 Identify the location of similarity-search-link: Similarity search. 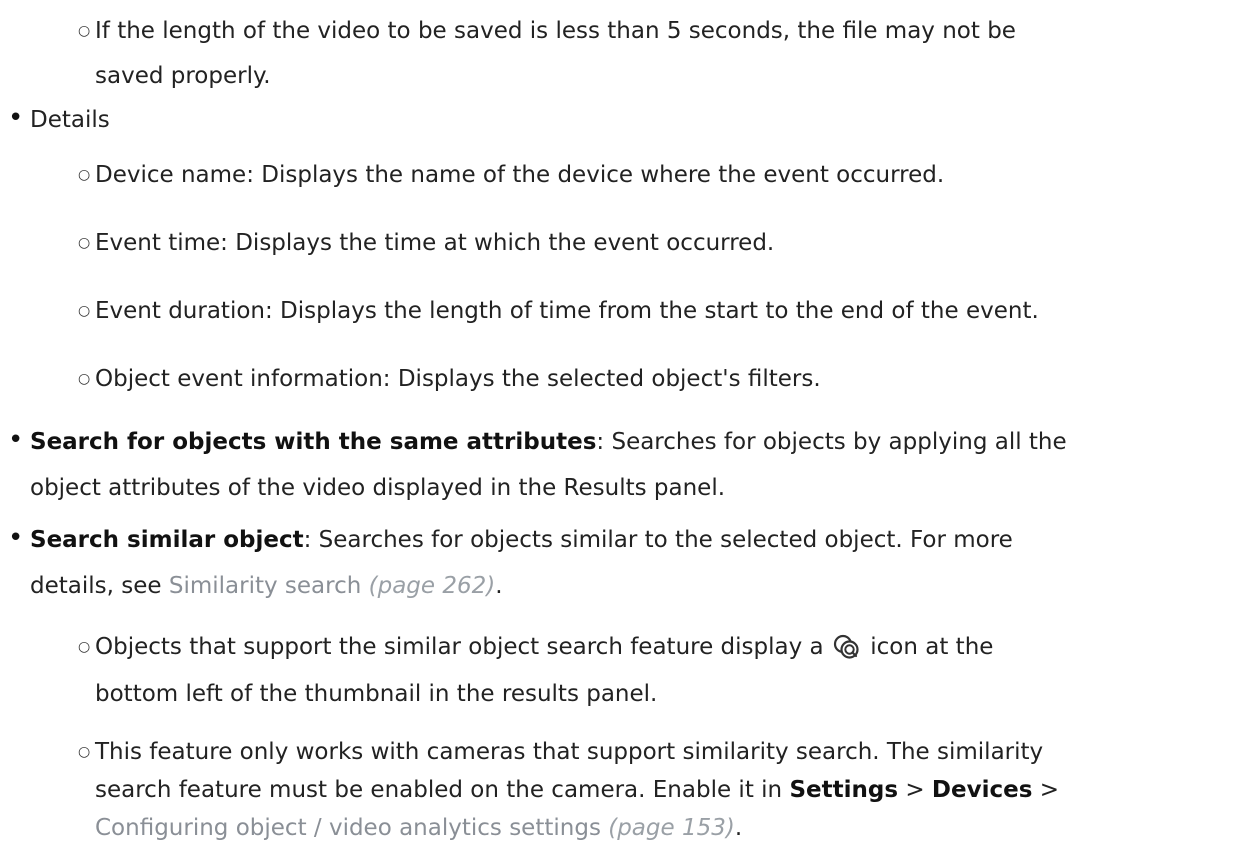
(265, 586).